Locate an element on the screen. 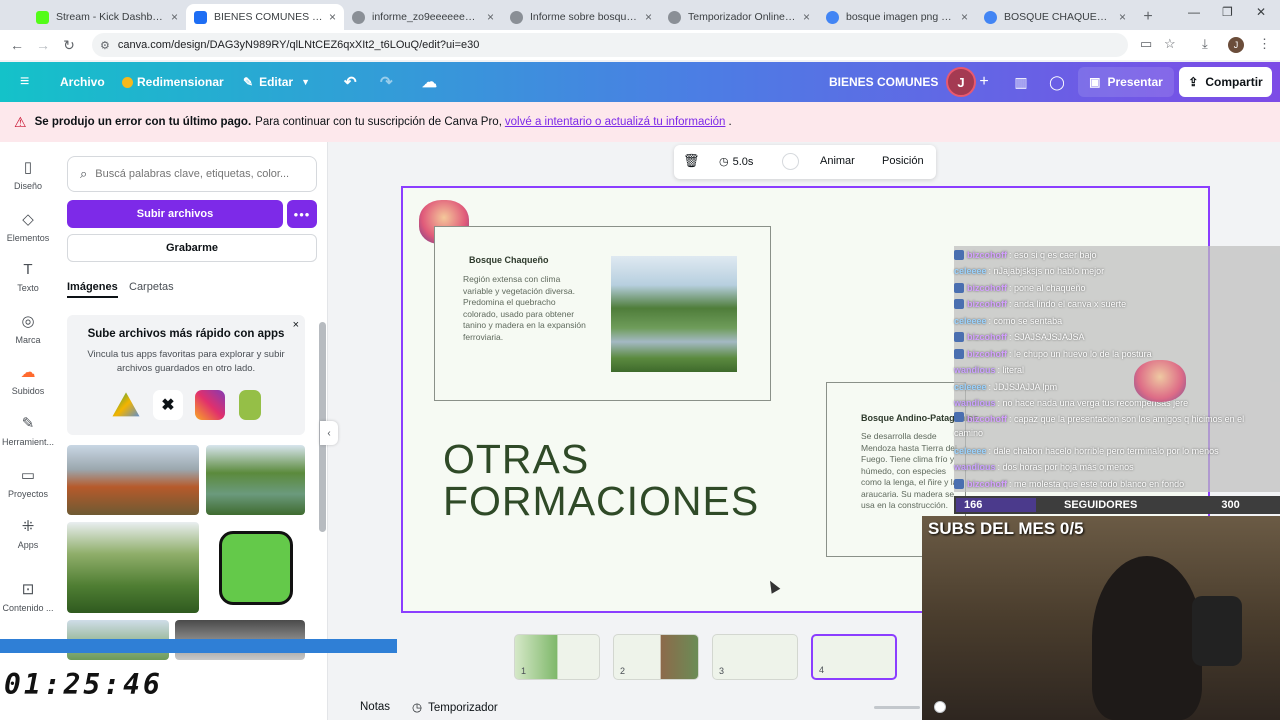  hamburger-menu-icon: ≡ is located at coordinates (24, 82).